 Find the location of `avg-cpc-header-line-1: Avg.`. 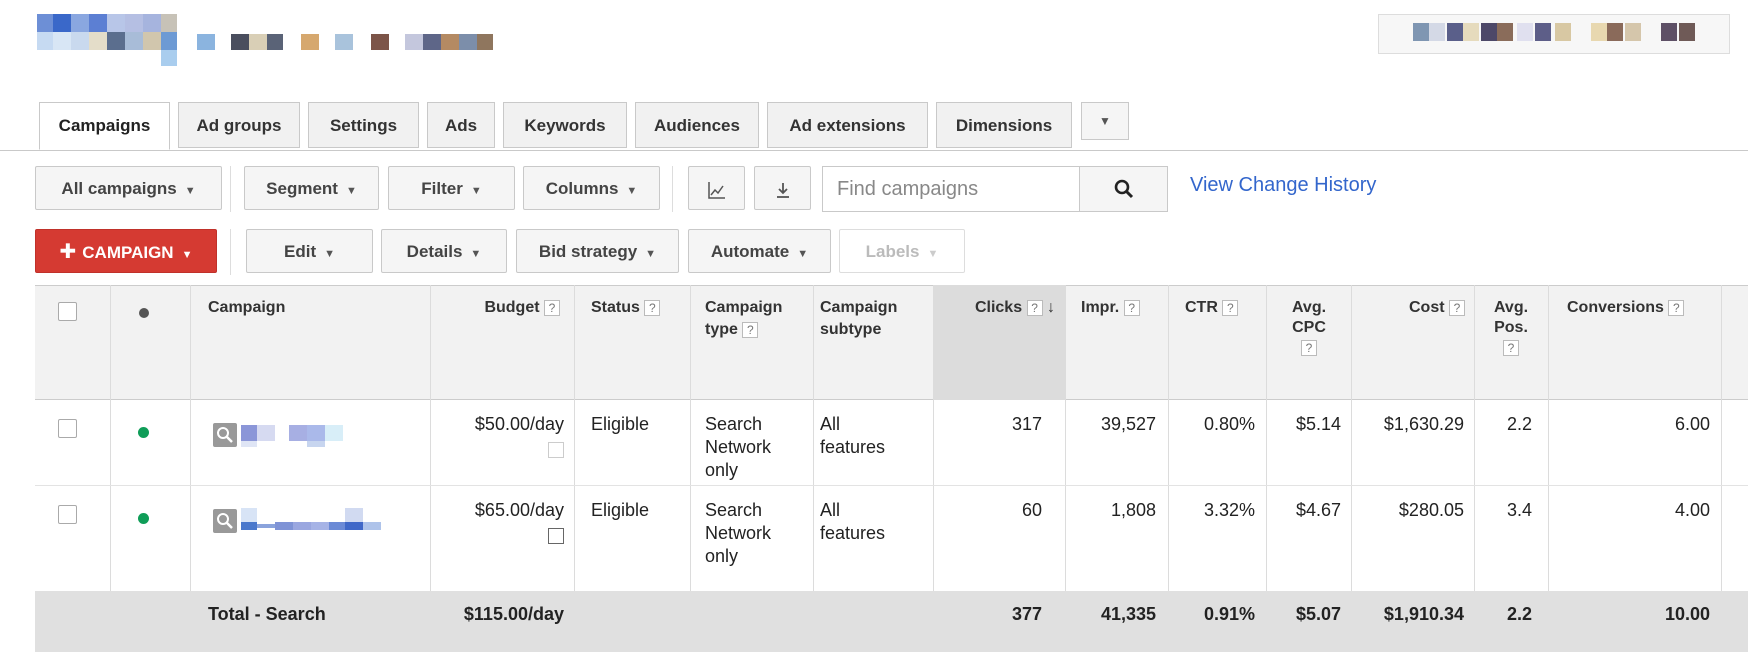

avg-cpc-header-line-1: Avg. is located at coordinates (1309, 307).